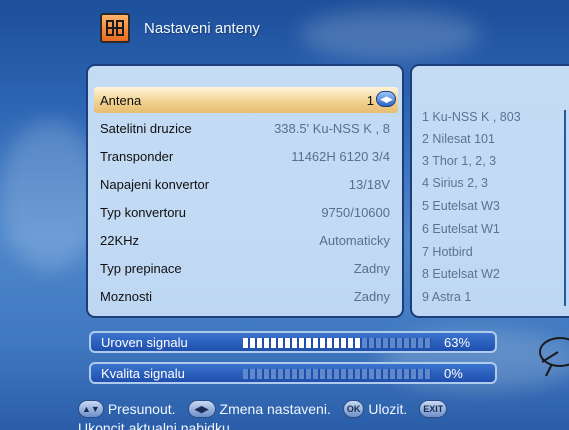 The width and height of the screenshot is (569, 430). What do you see at coordinates (354, 240) in the screenshot?
I see `menu-value: Automaticky` at bounding box center [354, 240].